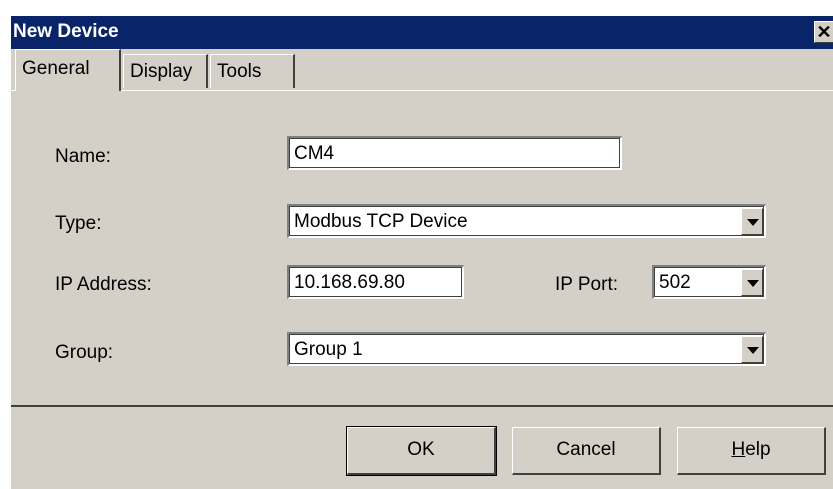 The width and height of the screenshot is (833, 489). I want to click on ok-button: OK, so click(421, 451).